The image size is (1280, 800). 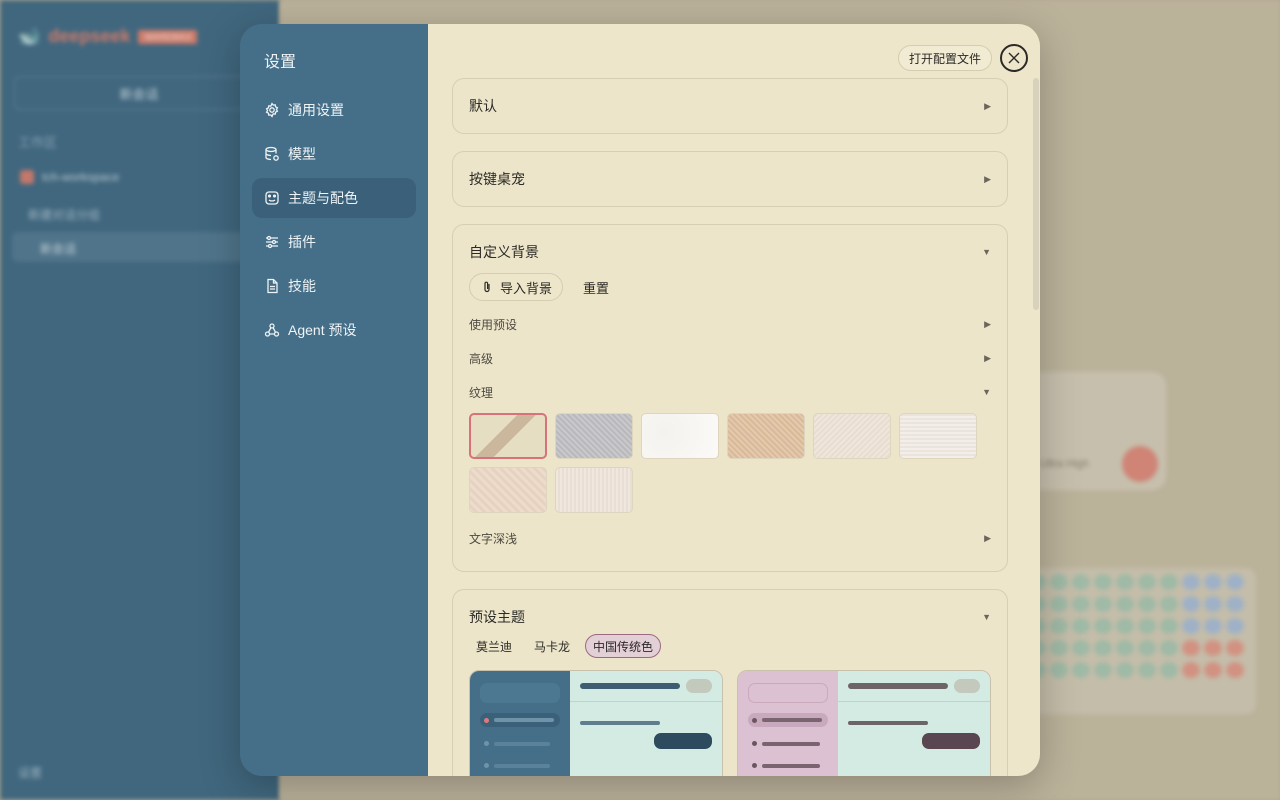 I want to click on palette-icon, so click(x=272, y=198).